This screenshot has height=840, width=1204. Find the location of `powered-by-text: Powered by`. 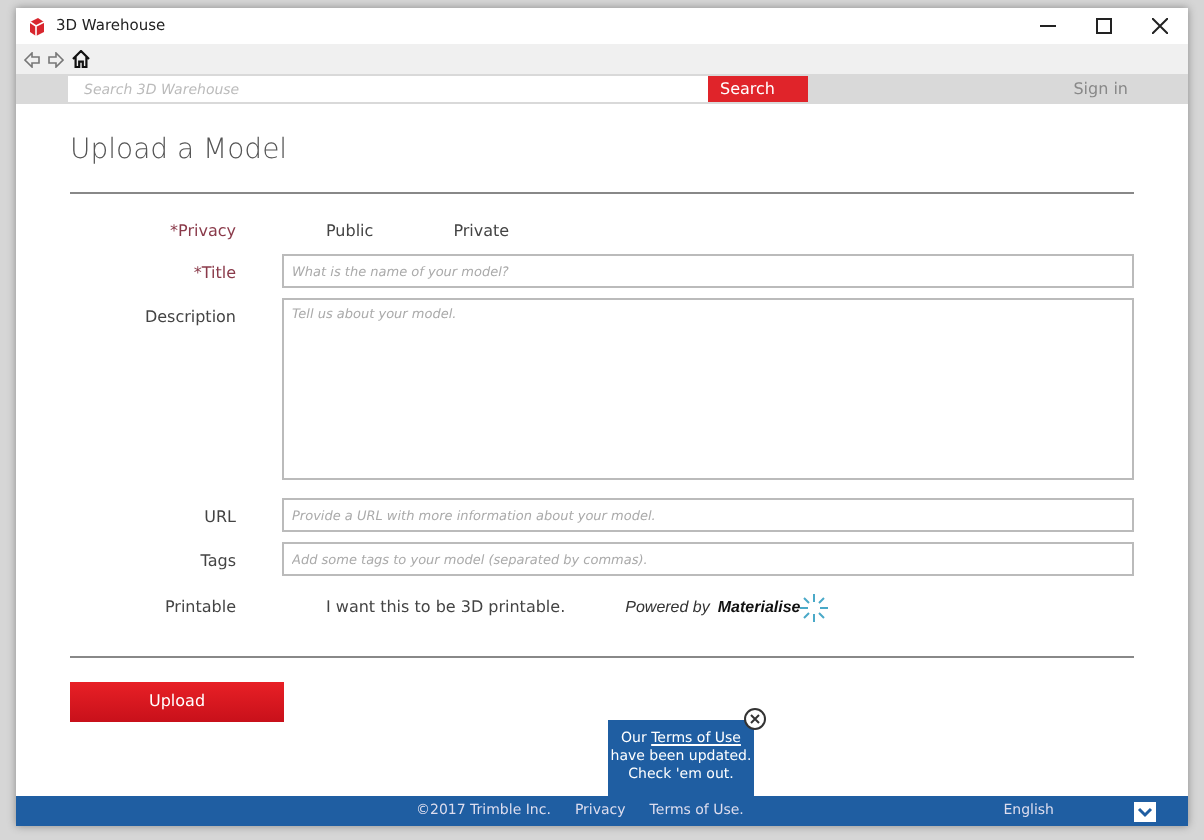

powered-by-text: Powered by is located at coordinates (667, 608).